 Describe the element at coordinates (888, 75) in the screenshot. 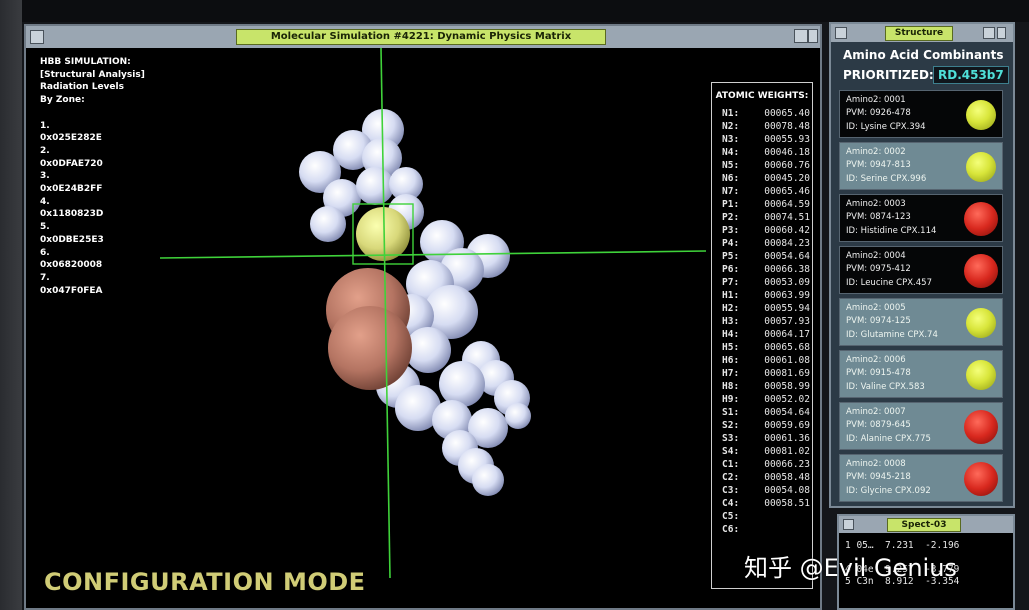

I see `prioritized-label: PRIORITIZED:` at that location.